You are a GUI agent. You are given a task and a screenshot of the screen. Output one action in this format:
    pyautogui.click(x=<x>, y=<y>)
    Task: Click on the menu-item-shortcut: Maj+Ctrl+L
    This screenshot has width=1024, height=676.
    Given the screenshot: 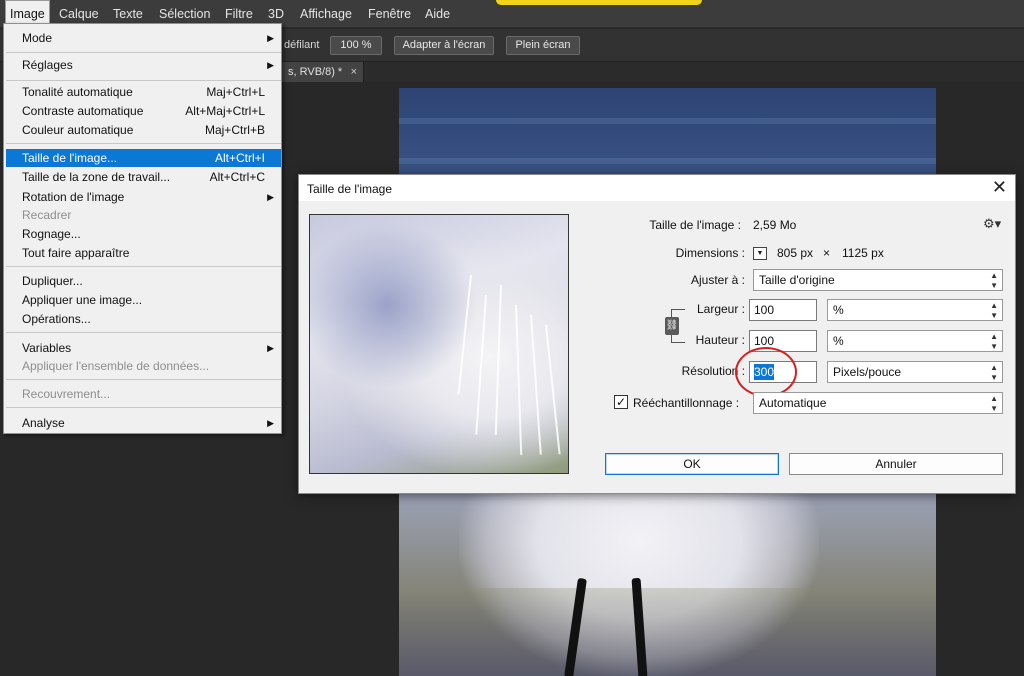 What is the action you would take?
    pyautogui.click(x=235, y=92)
    